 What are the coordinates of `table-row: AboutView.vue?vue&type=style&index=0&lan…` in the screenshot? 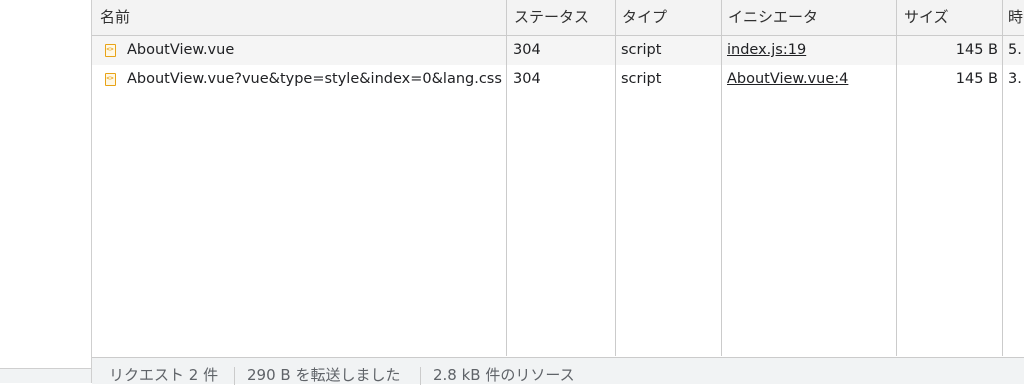 It's located at (558, 79).